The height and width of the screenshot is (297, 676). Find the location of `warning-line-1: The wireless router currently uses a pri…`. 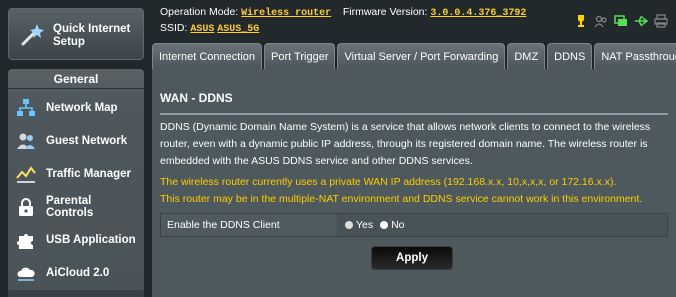

warning-line-1: The wireless router currently uses a pri… is located at coordinates (388, 182).